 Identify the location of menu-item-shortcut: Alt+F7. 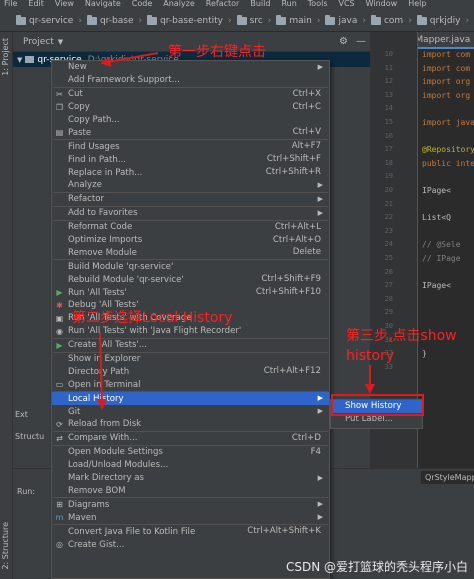
(306, 146).